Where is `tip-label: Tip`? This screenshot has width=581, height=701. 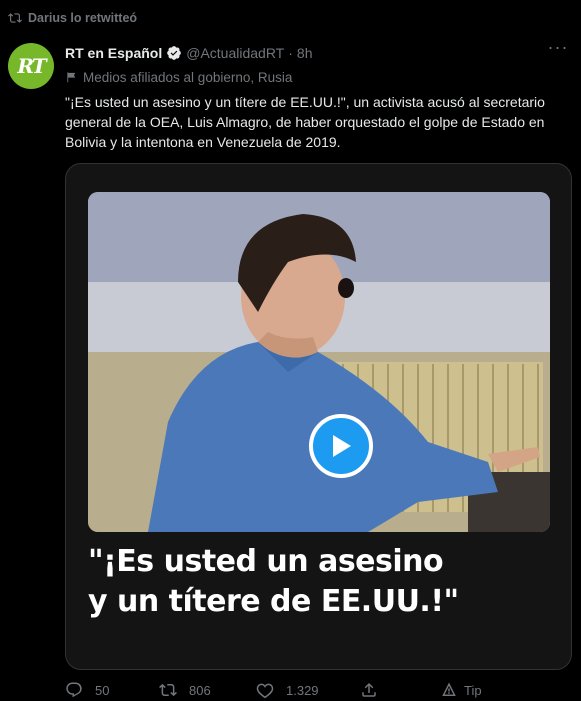 tip-label: Tip is located at coordinates (473, 690).